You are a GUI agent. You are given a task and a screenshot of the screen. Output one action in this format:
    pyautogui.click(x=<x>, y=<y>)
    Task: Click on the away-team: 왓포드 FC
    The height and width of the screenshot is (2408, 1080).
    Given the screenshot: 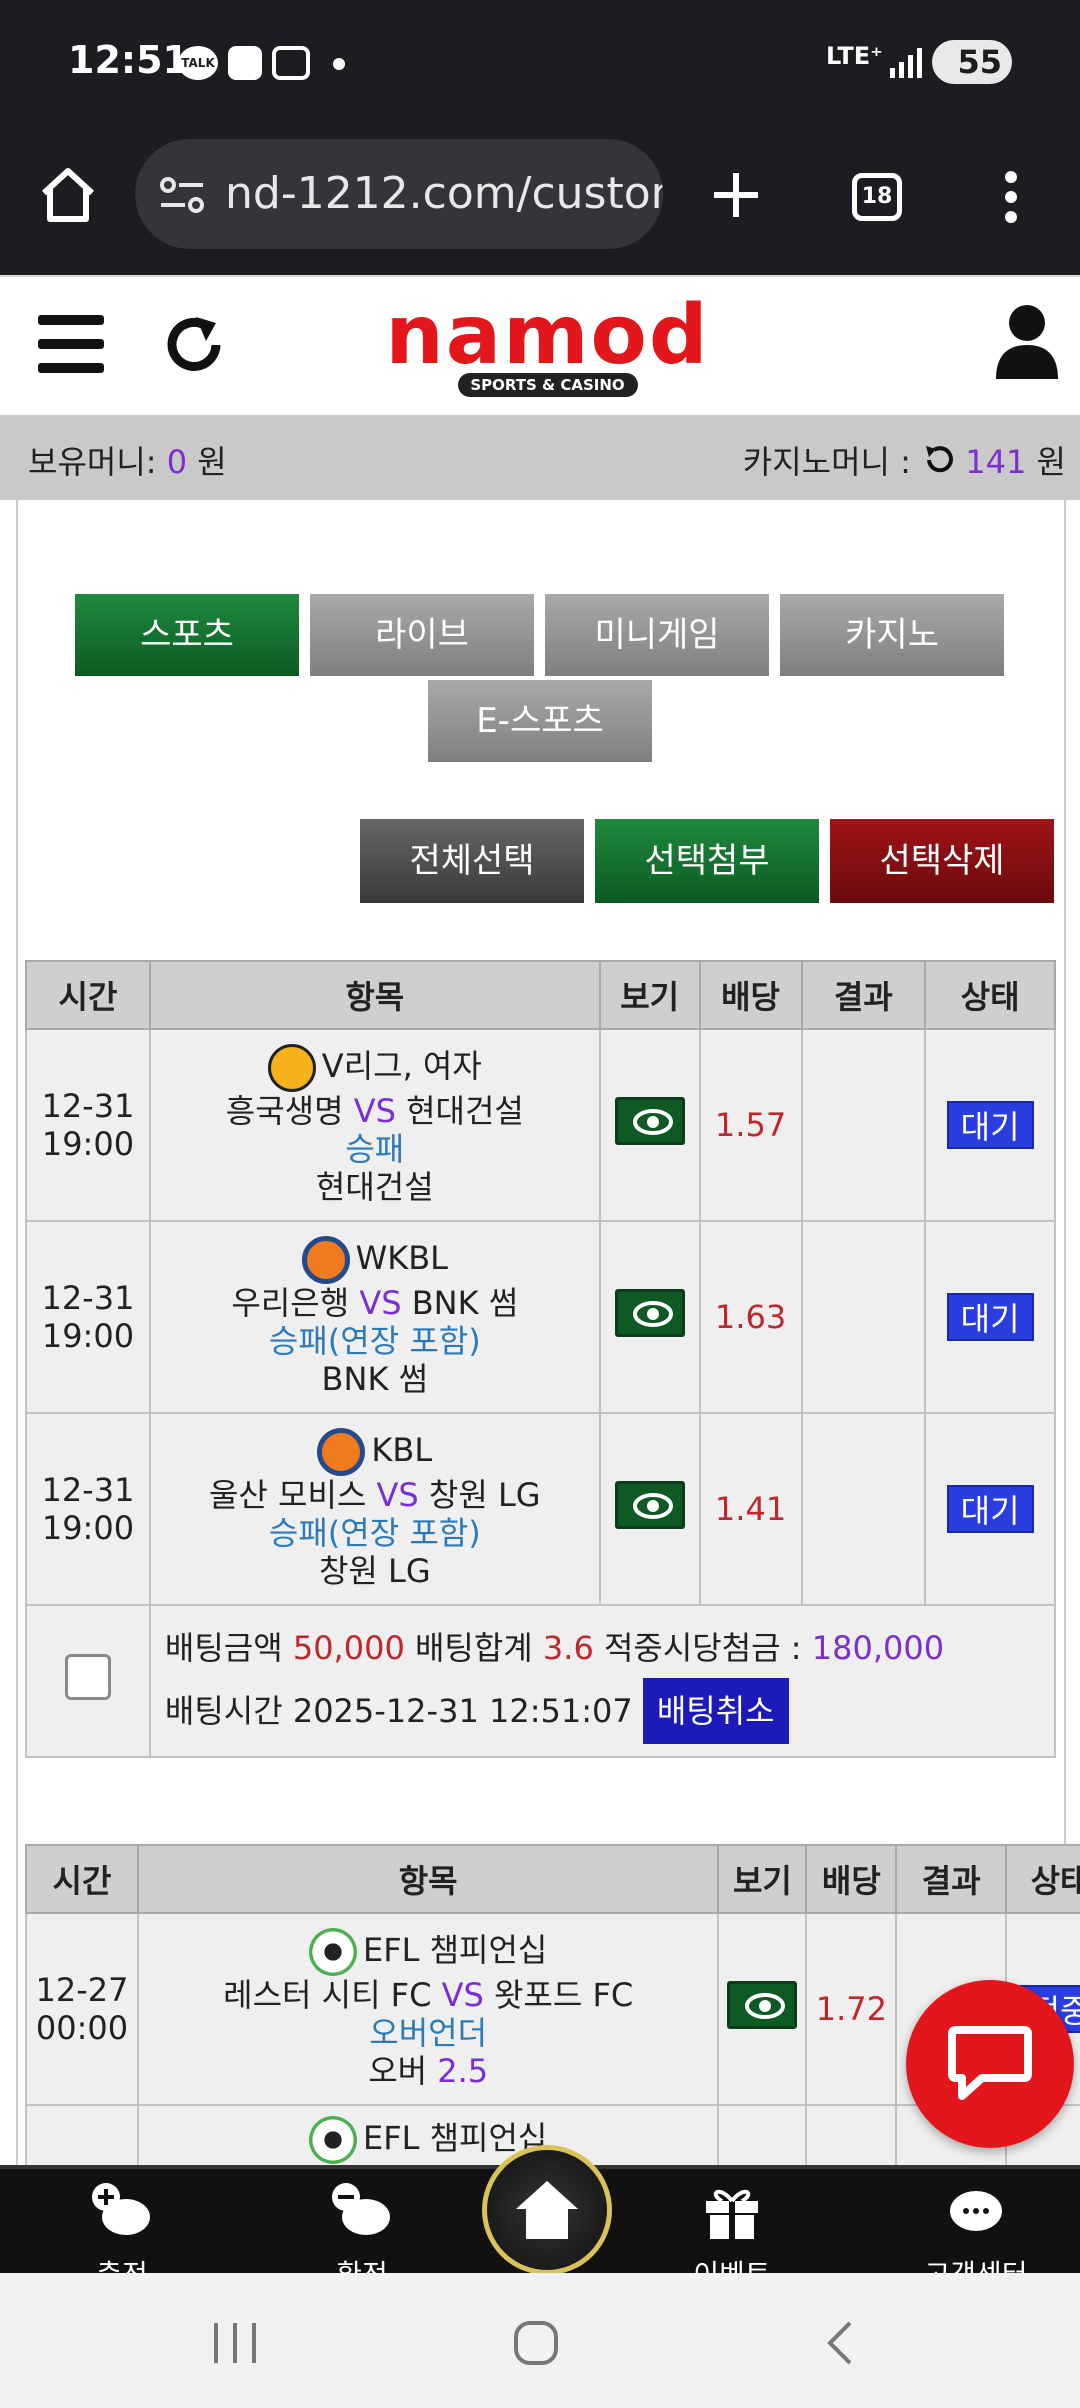 What is the action you would take?
    pyautogui.click(x=563, y=1995)
    